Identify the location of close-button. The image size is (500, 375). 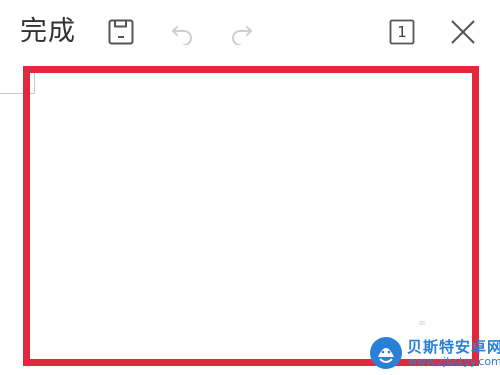
(463, 32).